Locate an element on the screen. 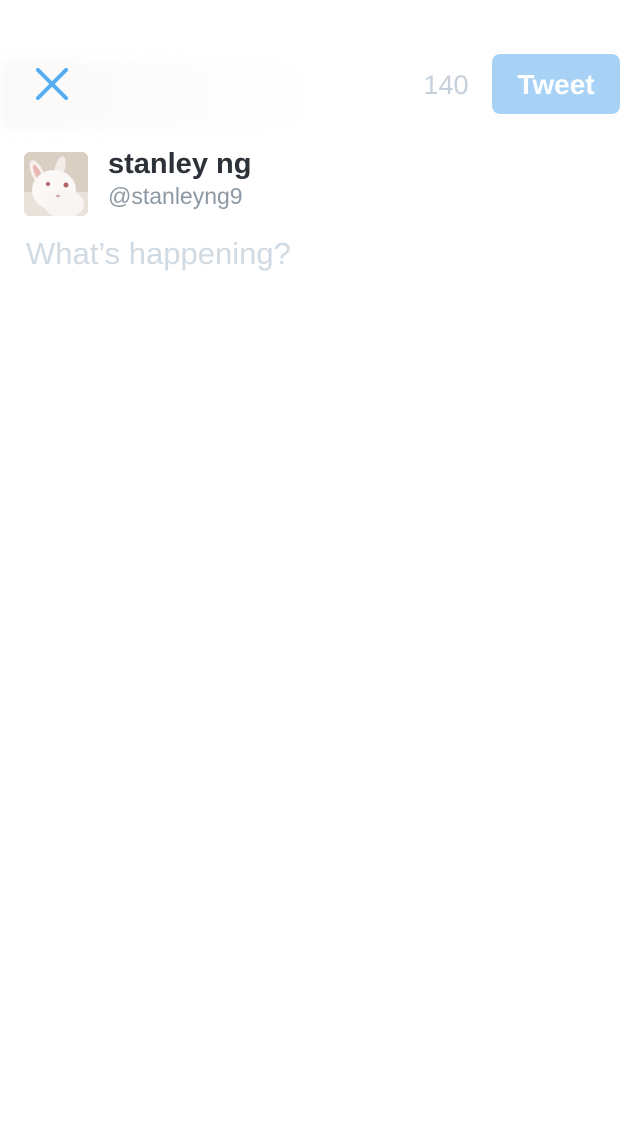 The image size is (640, 1136). user-handle: @stanleyng9 is located at coordinates (175, 196).